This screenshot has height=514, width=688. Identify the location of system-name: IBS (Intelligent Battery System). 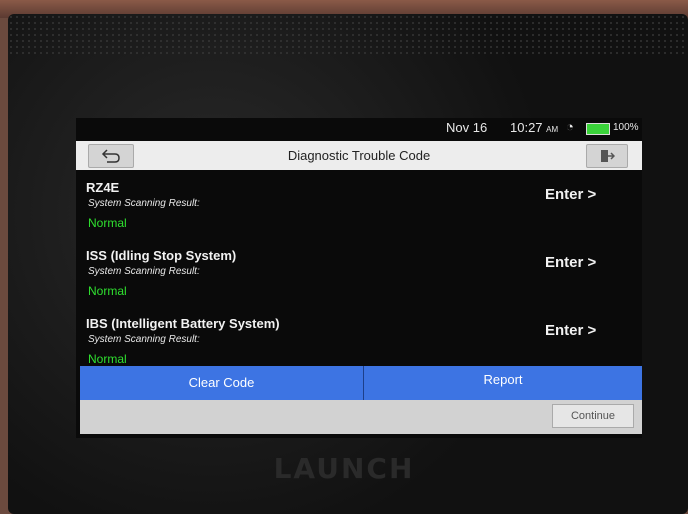
(183, 323).